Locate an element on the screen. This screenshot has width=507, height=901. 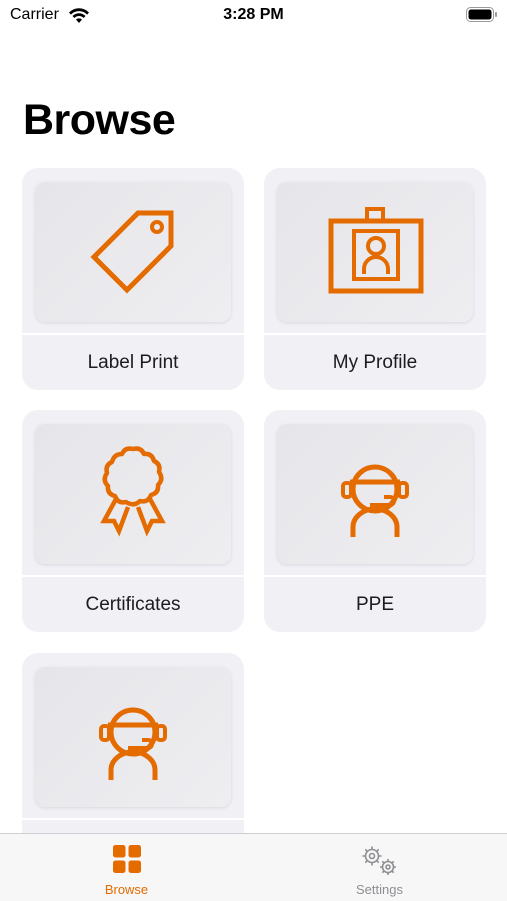
tile-my-profile: My Profile is located at coordinates (375, 279).